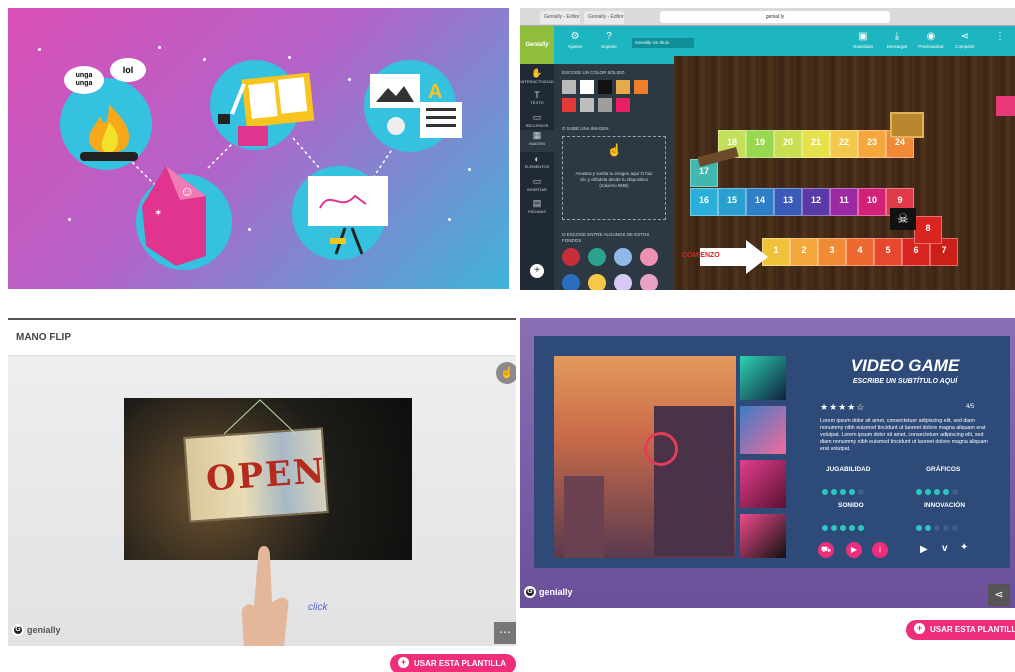 This screenshot has width=1015, height=672. I want to click on preview-button: ◉ Previsualizar, so click(931, 39).